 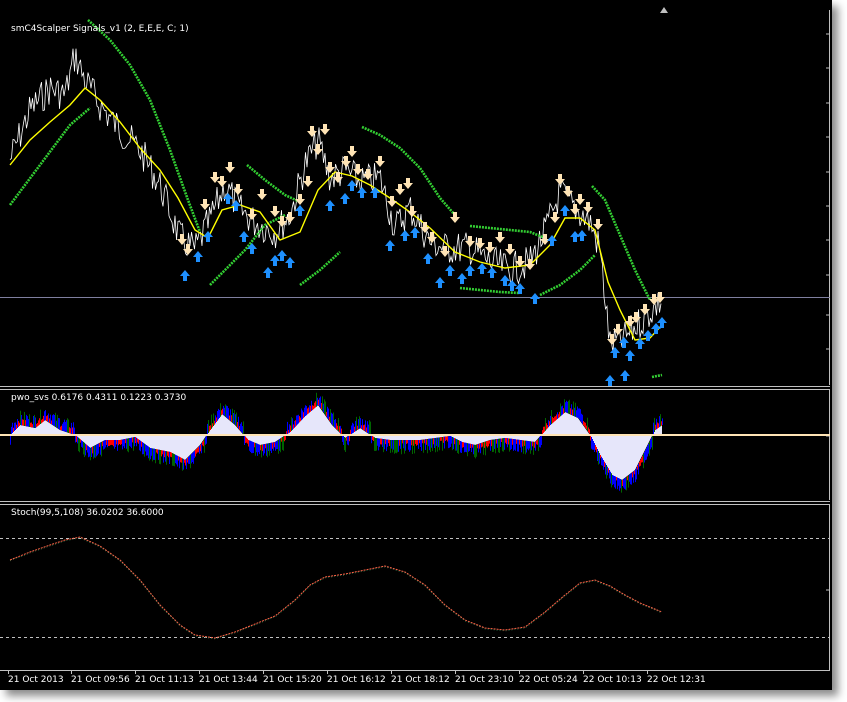 What do you see at coordinates (36, 680) in the screenshot?
I see `time-label: 21 Oct 2013` at bounding box center [36, 680].